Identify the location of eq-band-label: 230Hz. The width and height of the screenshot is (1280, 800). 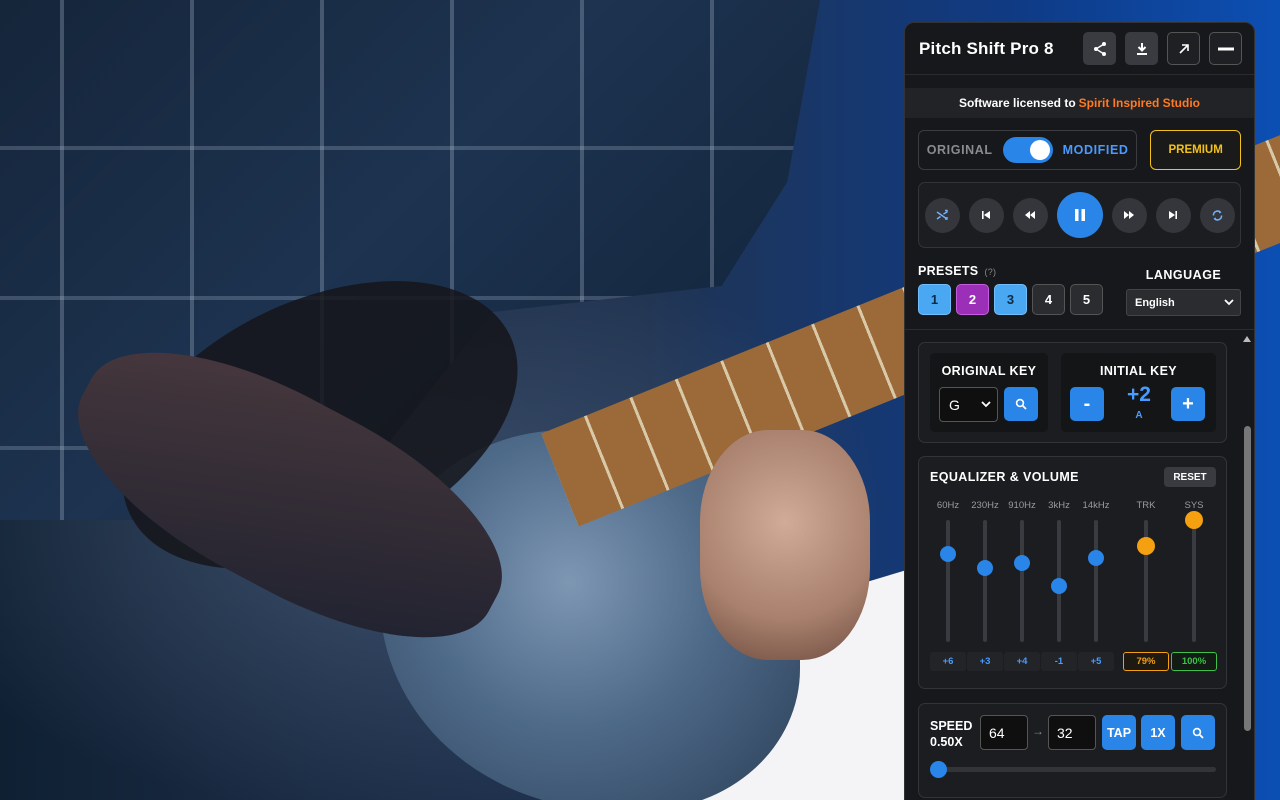
(985, 505).